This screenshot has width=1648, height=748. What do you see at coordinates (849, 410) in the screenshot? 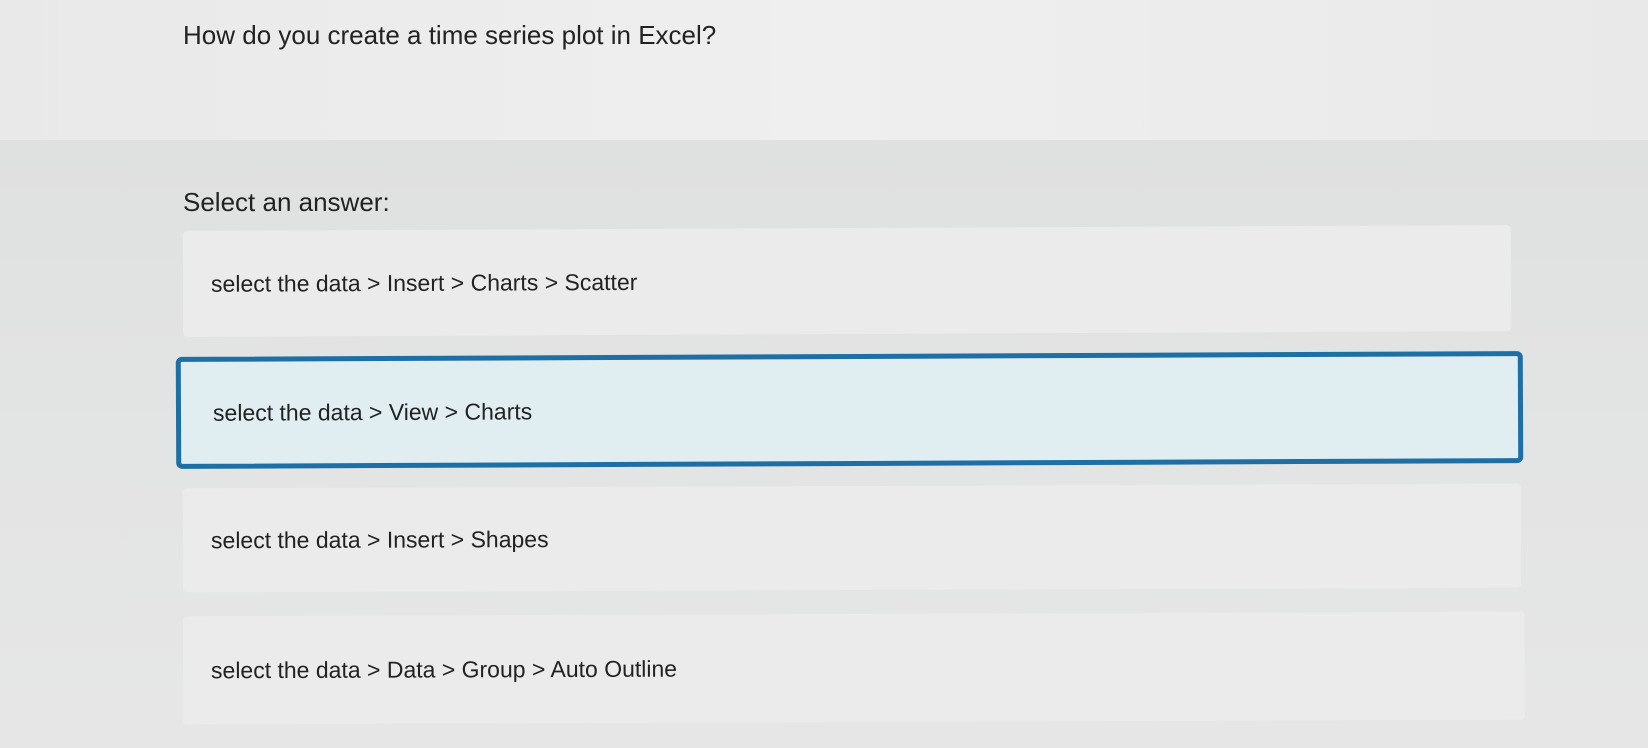
I see `answer-option-2-selected: select the data > View > Charts` at bounding box center [849, 410].